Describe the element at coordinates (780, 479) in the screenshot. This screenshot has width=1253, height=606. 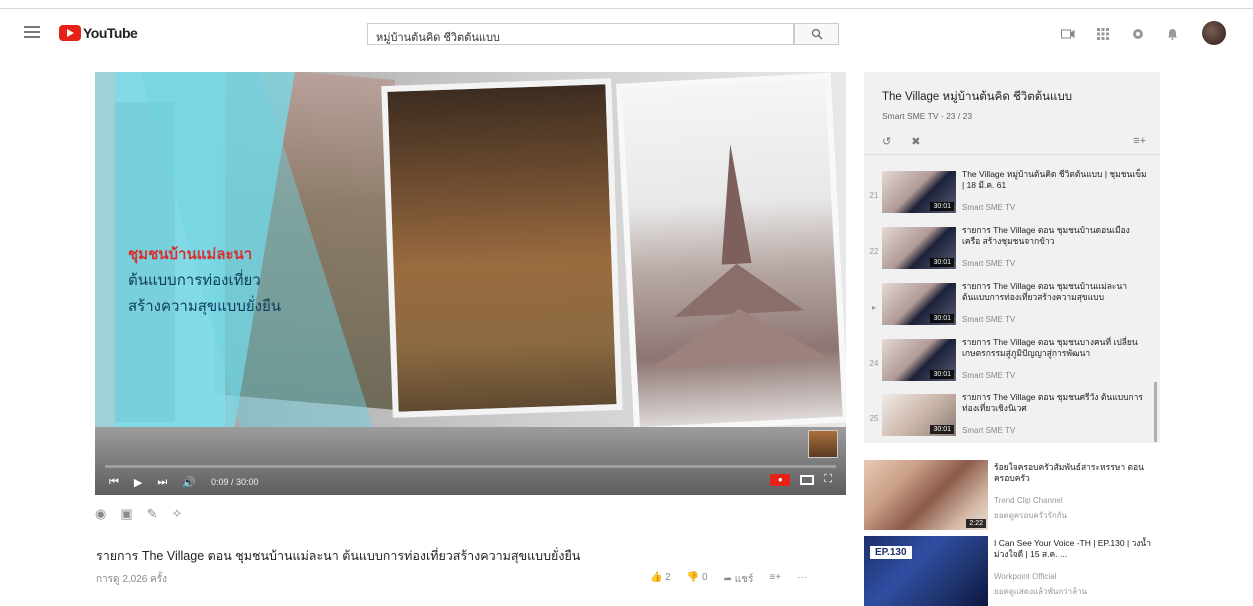
I see `autoplay-toggle: ●` at that location.